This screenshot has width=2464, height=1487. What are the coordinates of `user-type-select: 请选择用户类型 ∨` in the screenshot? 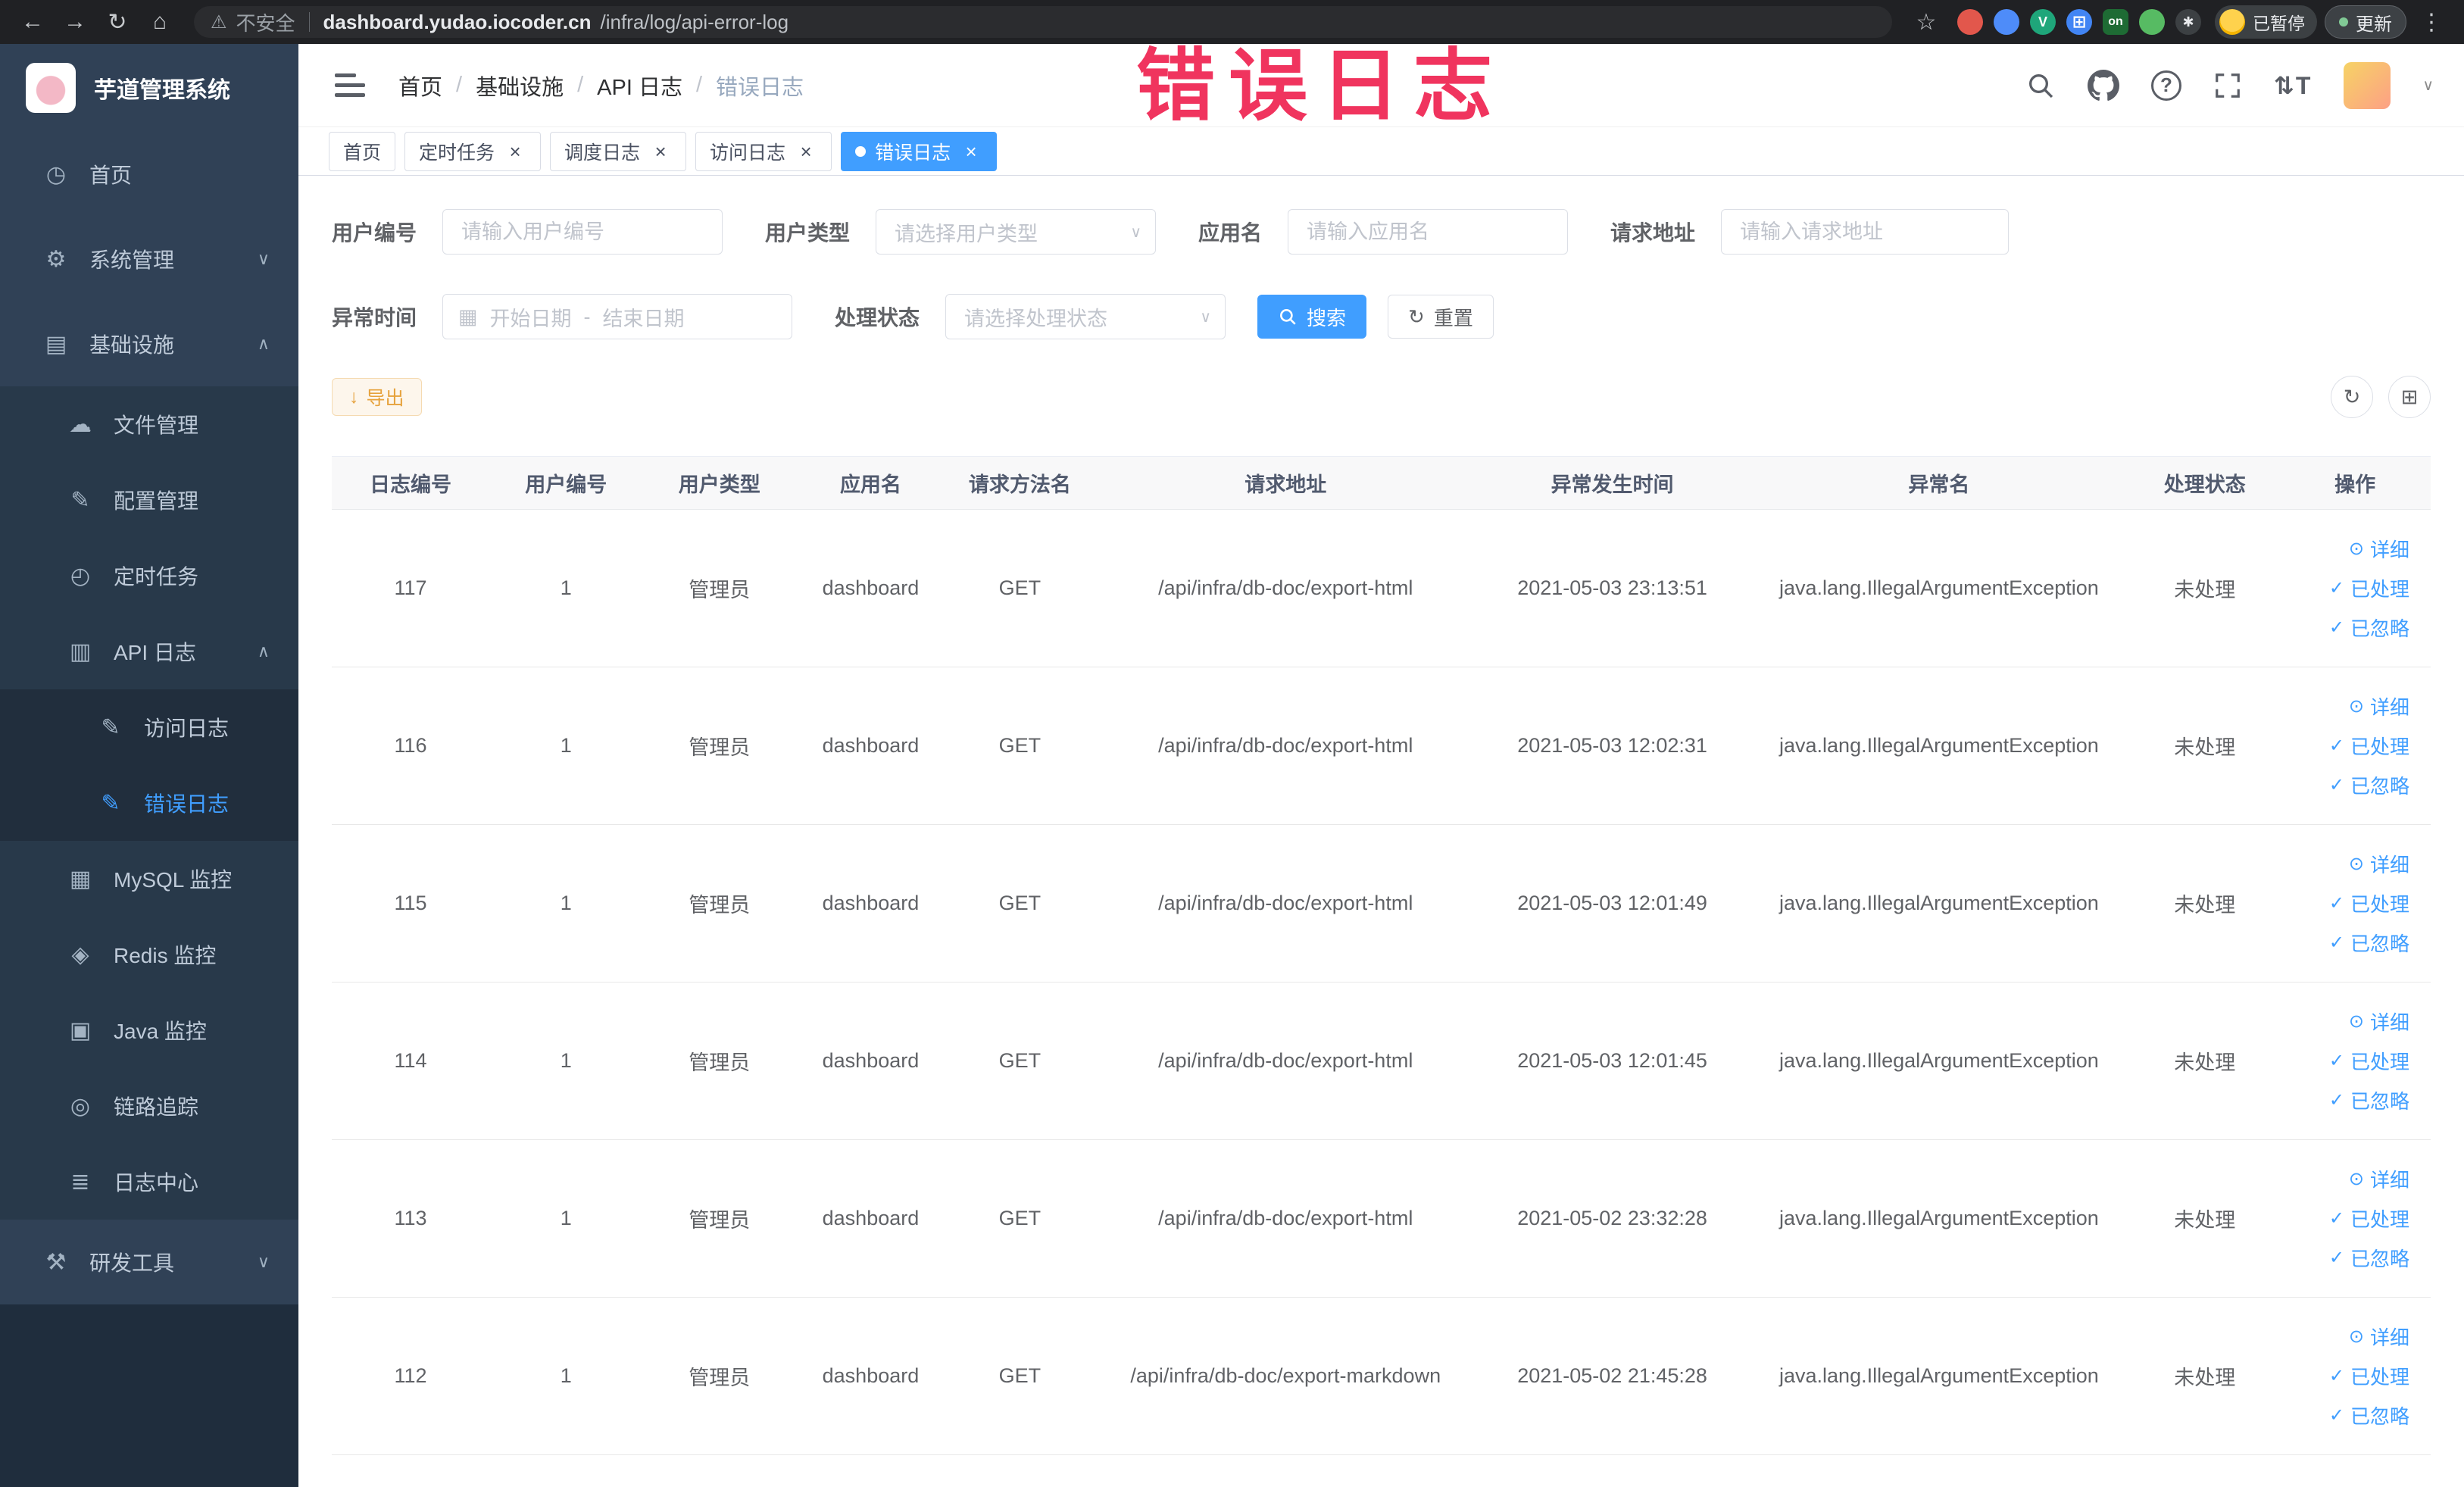 It's located at (1016, 232).